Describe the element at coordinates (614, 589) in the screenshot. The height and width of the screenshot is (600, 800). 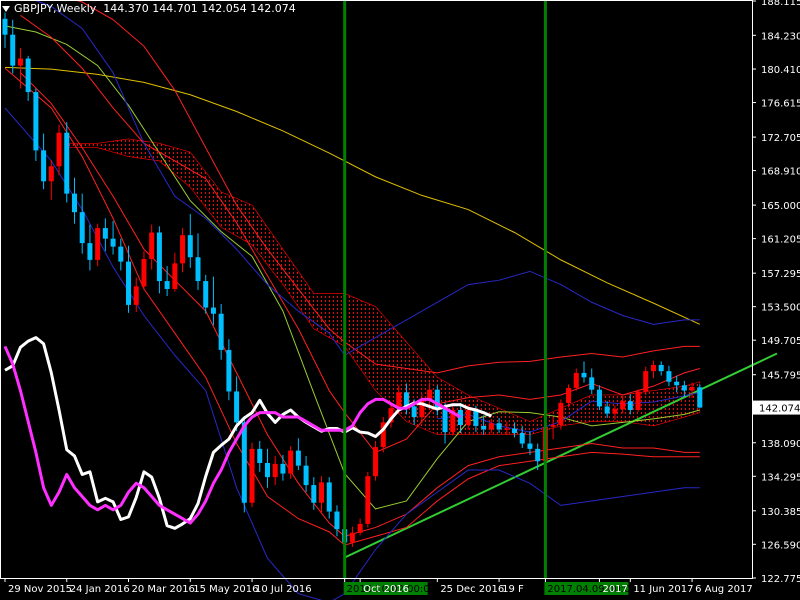
I see `x-tick-label: 2017` at that location.